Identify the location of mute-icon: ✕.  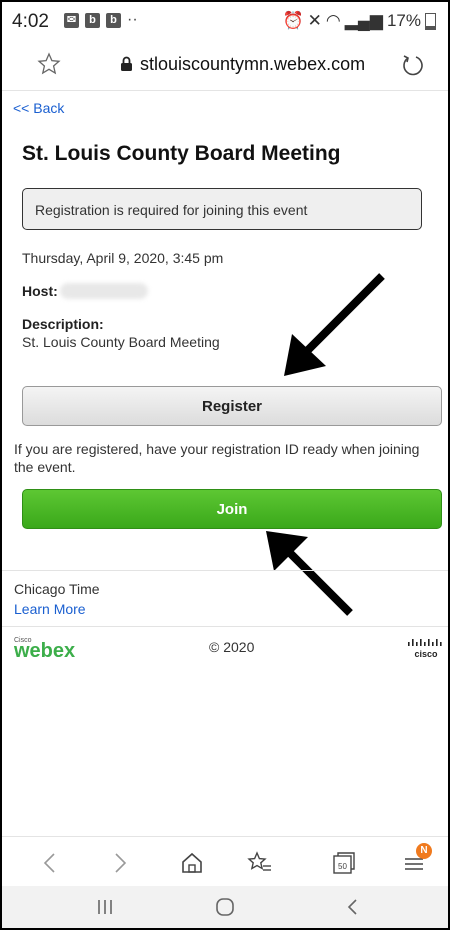
(314, 20).